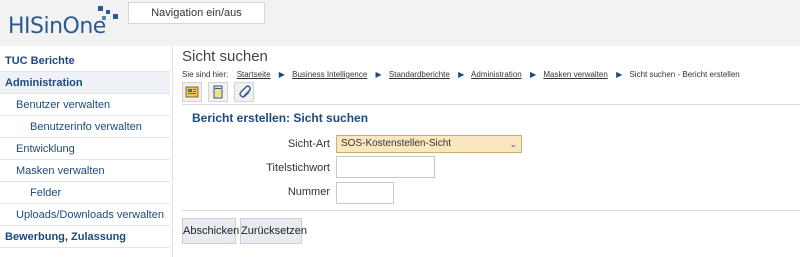 This screenshot has height=257, width=800. I want to click on bookmark-button, so click(218, 92).